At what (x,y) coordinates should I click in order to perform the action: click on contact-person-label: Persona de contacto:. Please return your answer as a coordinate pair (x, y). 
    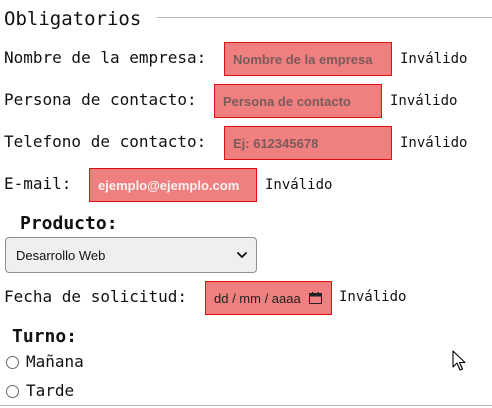
    Looking at the image, I should click on (100, 99).